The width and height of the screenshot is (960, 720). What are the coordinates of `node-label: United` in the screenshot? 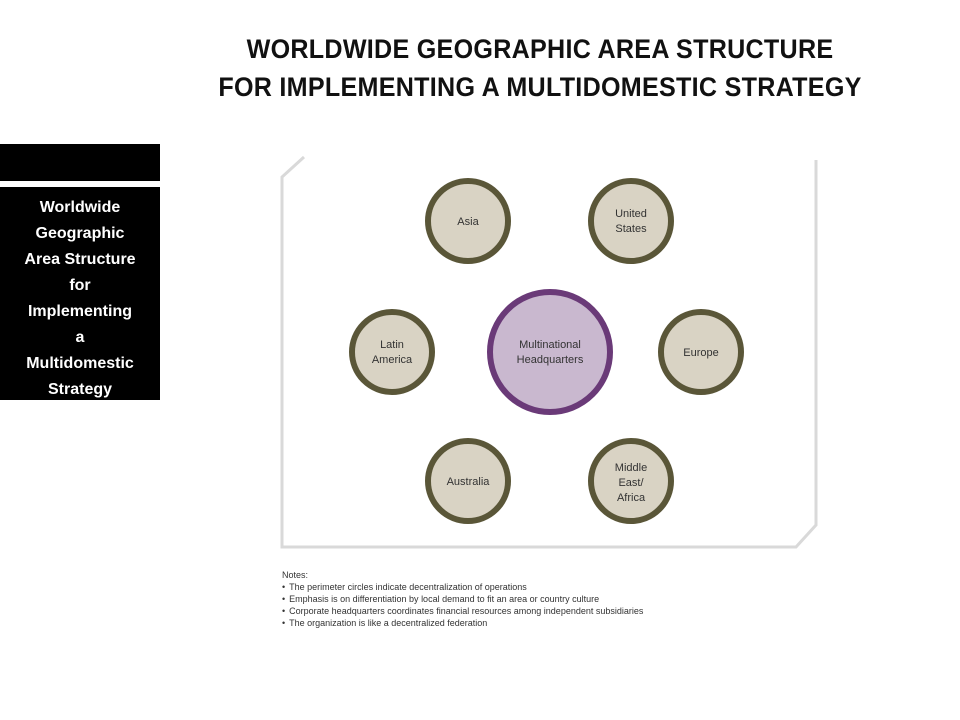 It's located at (631, 214).